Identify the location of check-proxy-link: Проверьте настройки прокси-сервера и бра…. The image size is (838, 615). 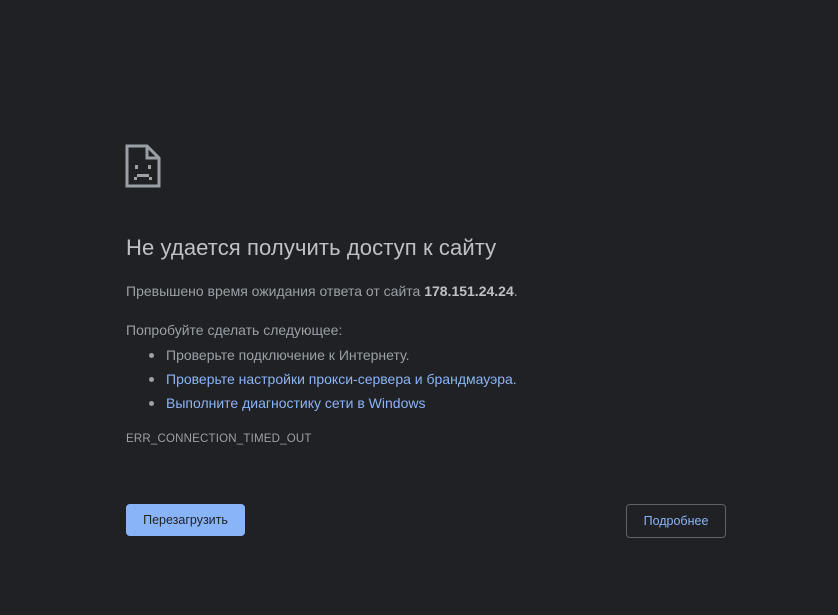
(341, 379).